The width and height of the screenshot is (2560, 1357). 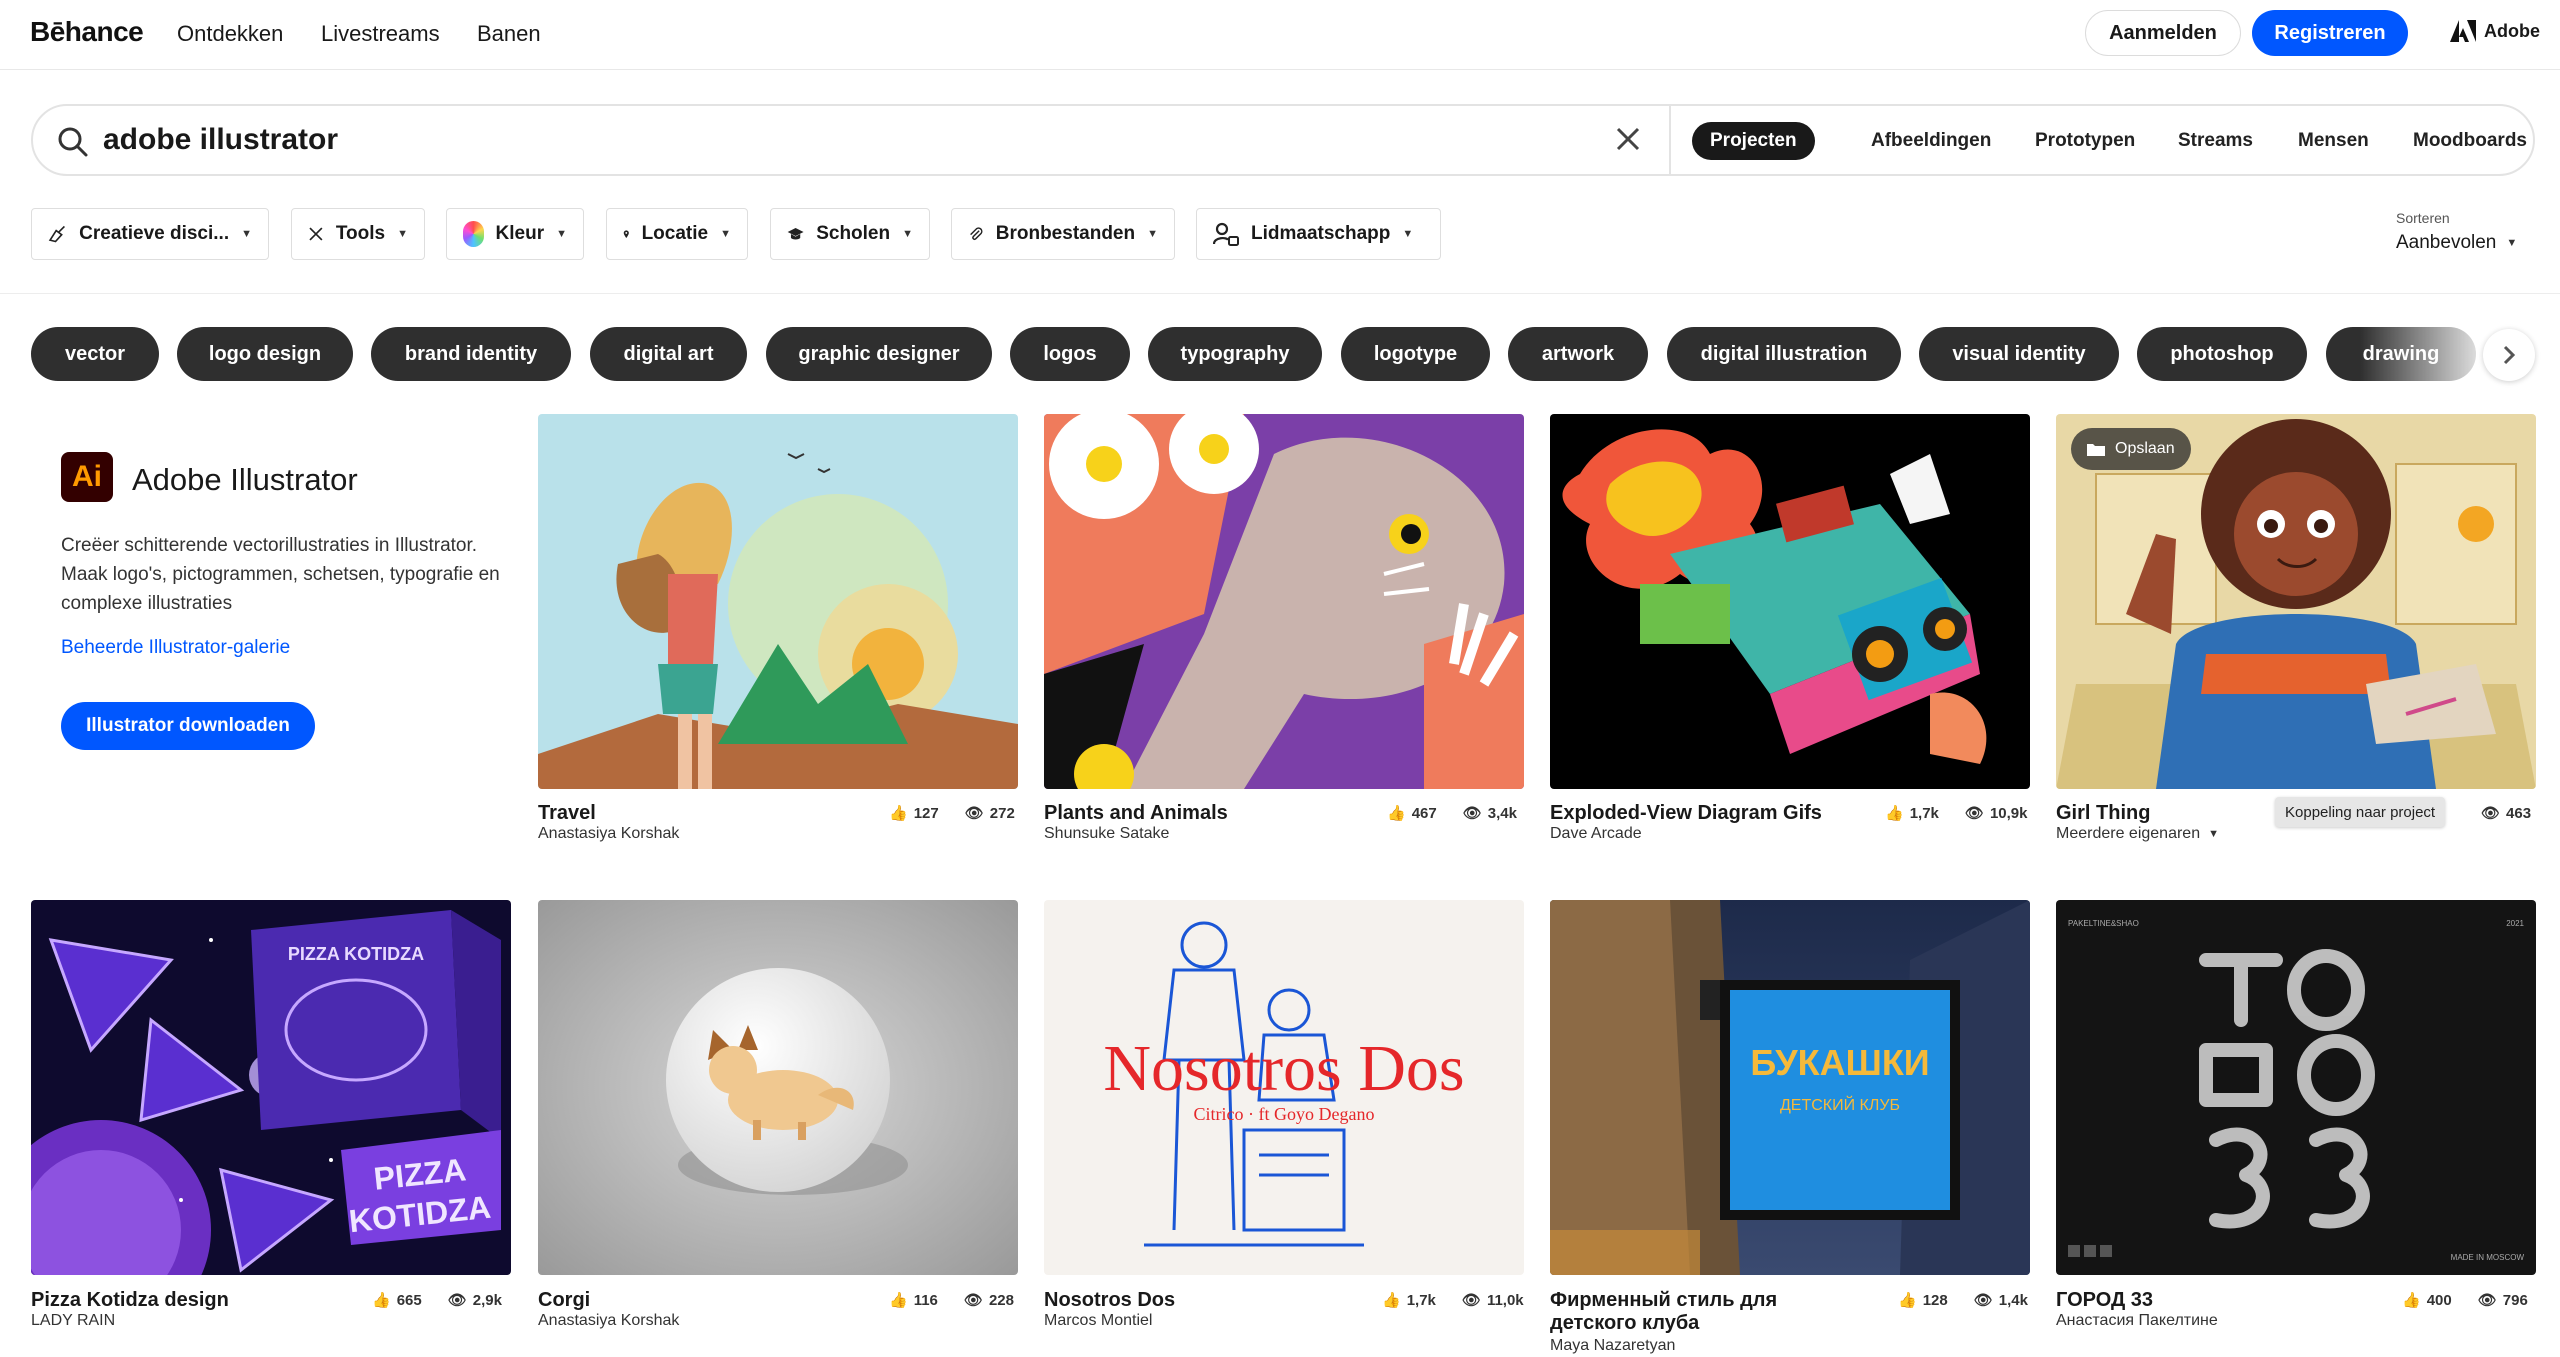 What do you see at coordinates (2137, 834) in the screenshot?
I see `multiple-owners-dropdown: Meerdere eigenaren ▼` at bounding box center [2137, 834].